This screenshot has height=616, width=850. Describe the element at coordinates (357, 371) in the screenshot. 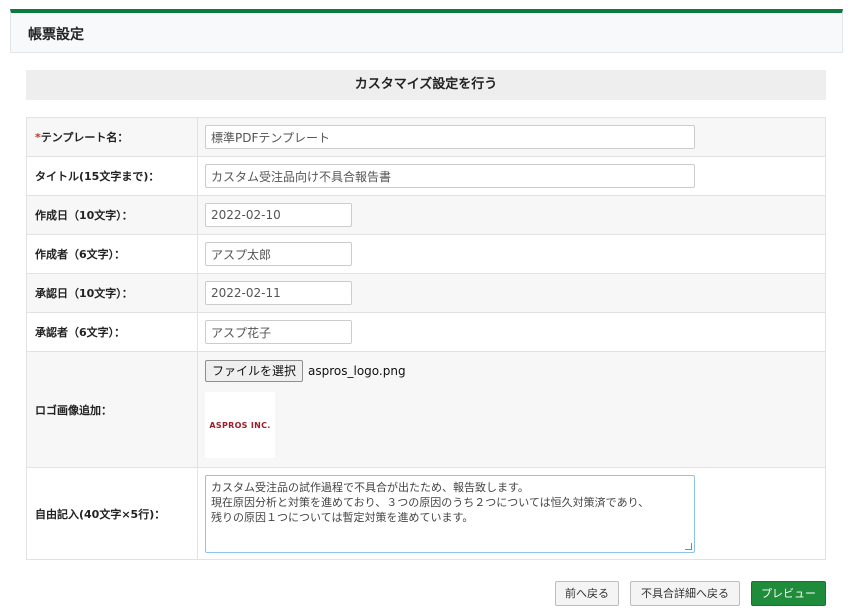

I see `selected-file-name: aspros_logo.png` at that location.